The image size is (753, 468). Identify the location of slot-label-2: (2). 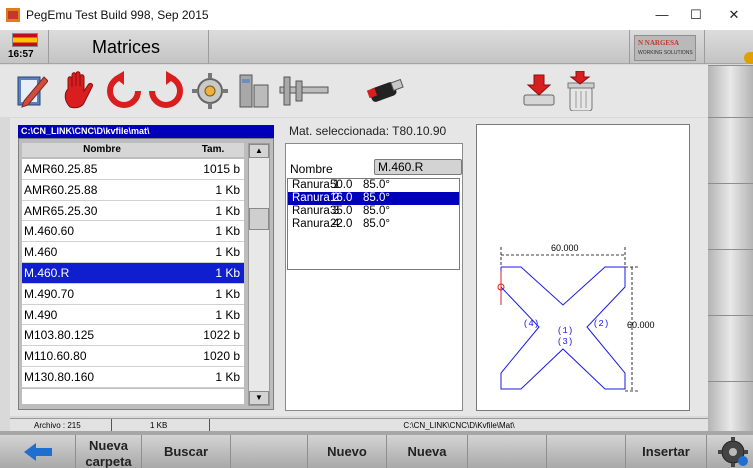
(601, 324).